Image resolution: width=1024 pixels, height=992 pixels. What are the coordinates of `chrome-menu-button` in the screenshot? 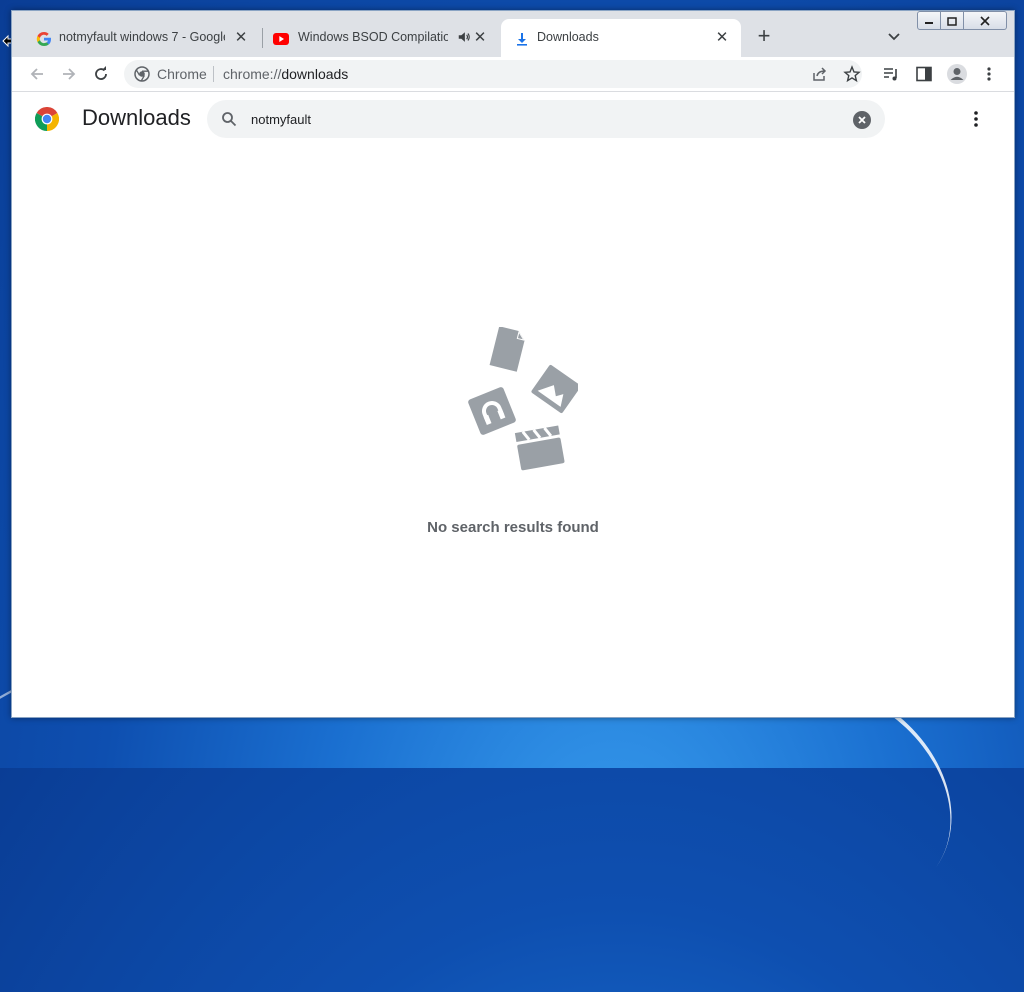 It's located at (989, 74).